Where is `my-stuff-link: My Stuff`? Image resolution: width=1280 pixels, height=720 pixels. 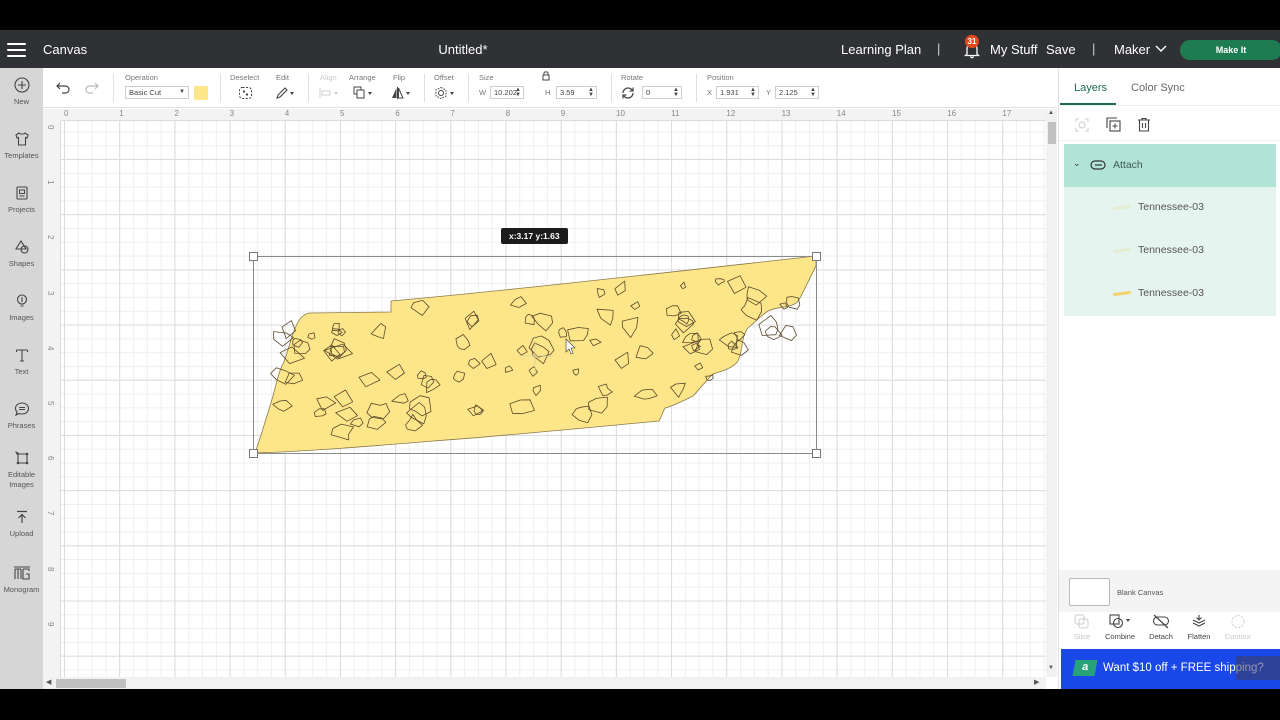 my-stuff-link: My Stuff is located at coordinates (1013, 49).